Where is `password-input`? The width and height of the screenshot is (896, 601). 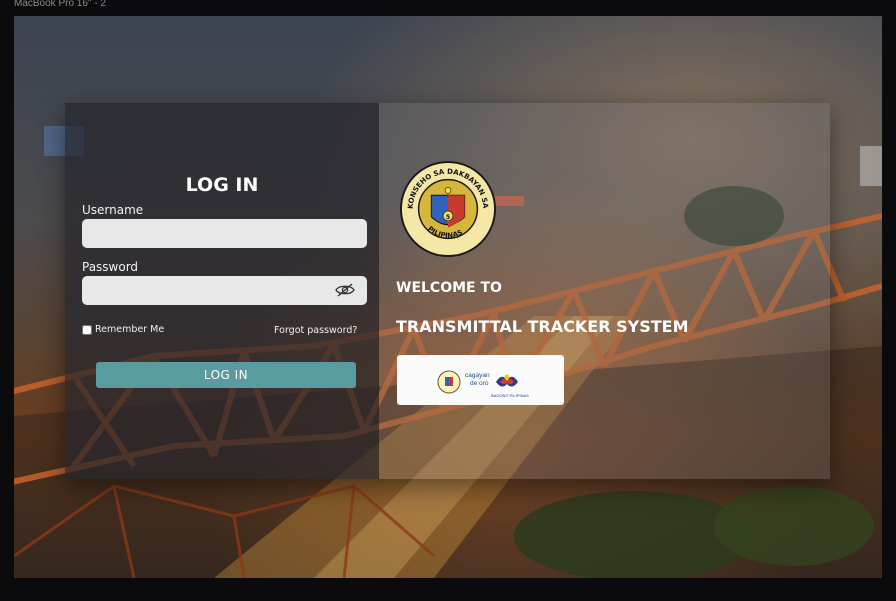 password-input is located at coordinates (224, 290).